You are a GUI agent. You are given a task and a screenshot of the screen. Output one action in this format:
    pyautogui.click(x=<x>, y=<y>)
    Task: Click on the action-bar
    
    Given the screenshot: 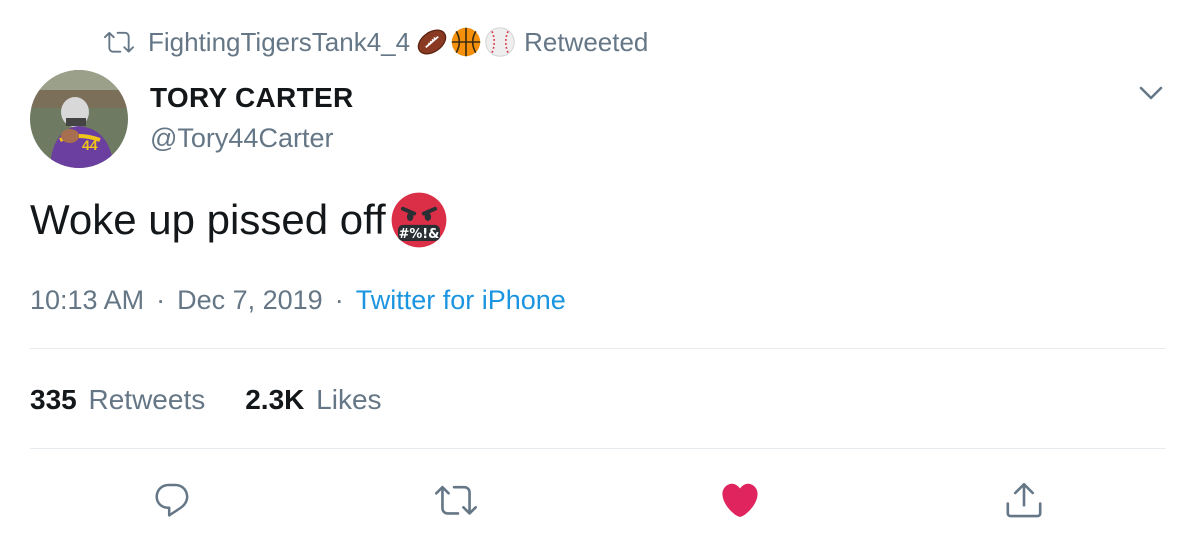 What is the action you would take?
    pyautogui.click(x=598, y=500)
    